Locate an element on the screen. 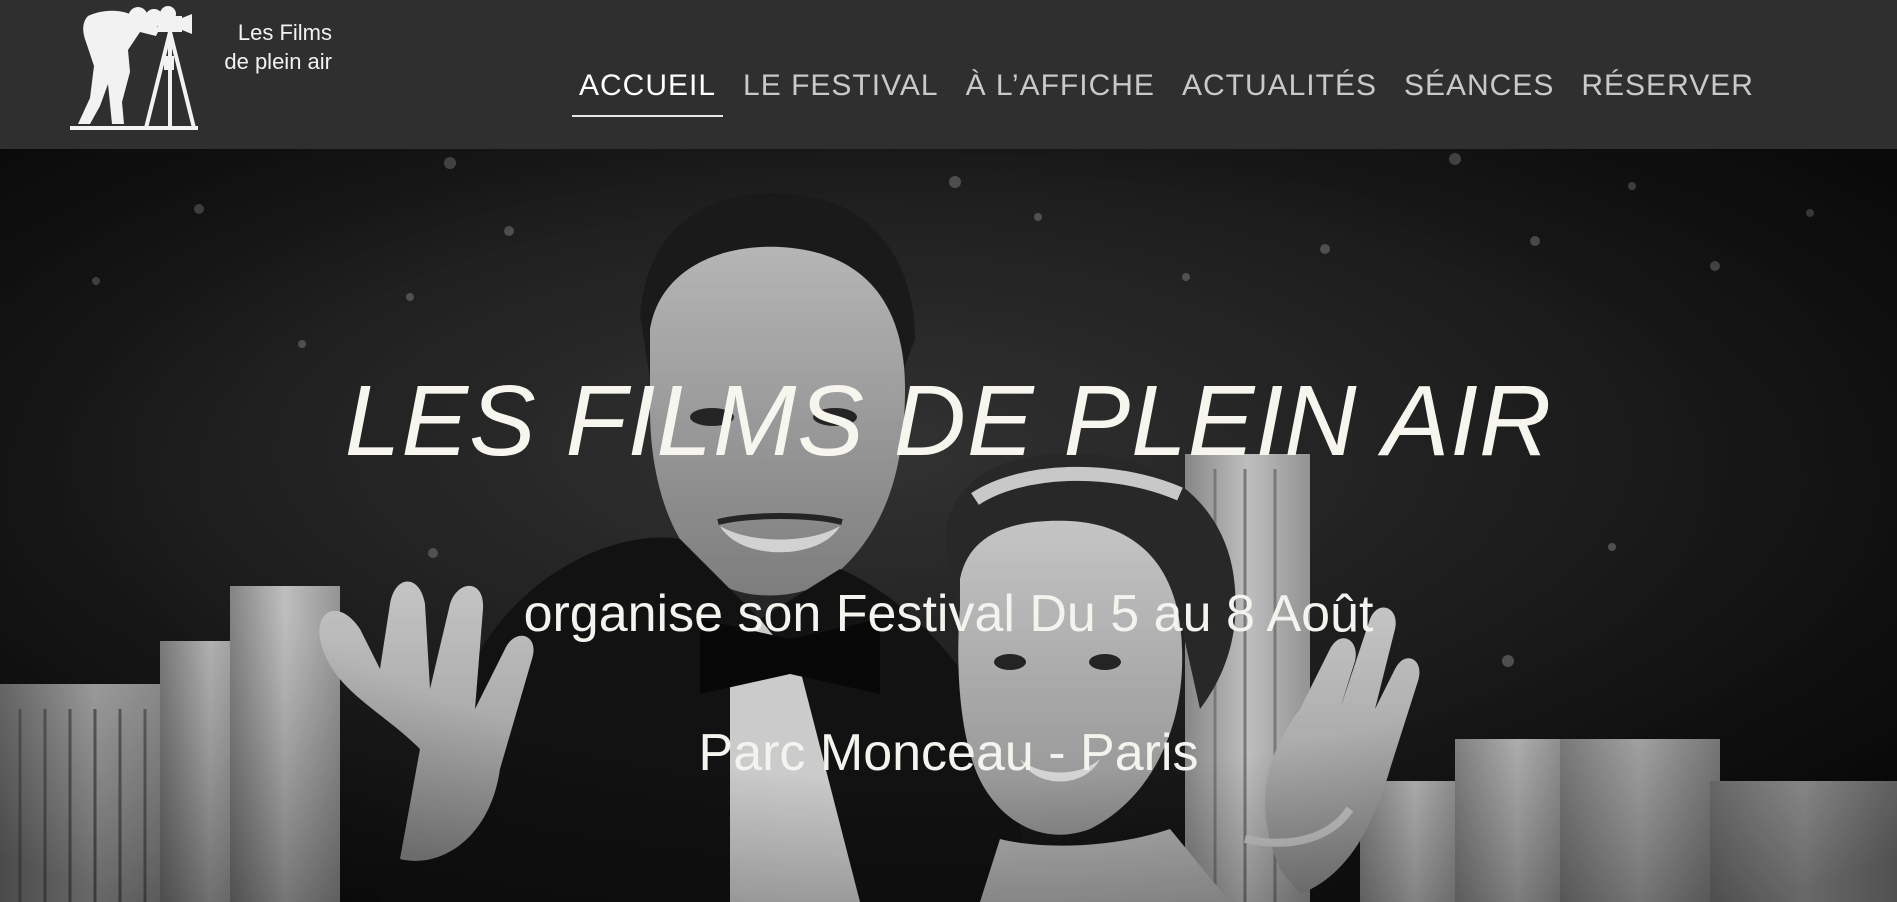  site-logo: Les Films de plein air is located at coordinates (201, 68).